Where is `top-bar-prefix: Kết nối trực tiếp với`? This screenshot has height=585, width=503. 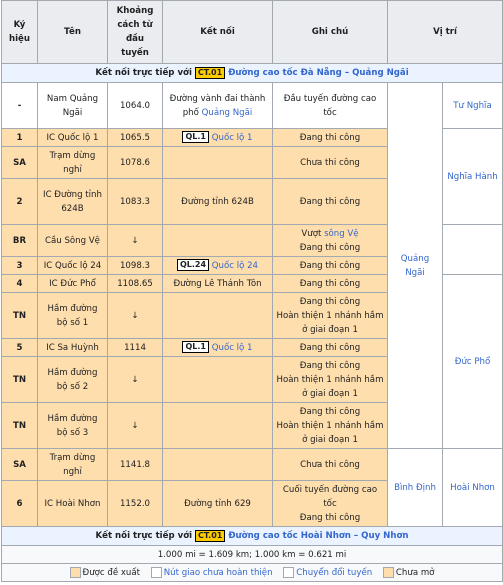
top-bar-prefix: Kết nối trực tiếp với is located at coordinates (143, 73).